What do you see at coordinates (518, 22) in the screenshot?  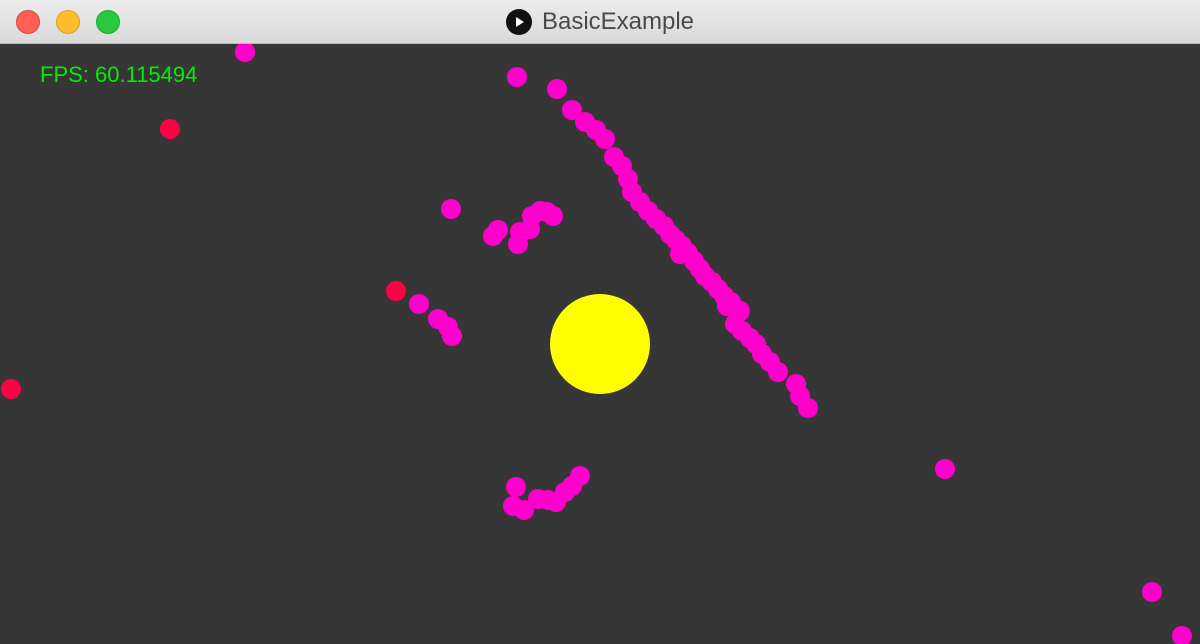 I see `play-icon` at bounding box center [518, 22].